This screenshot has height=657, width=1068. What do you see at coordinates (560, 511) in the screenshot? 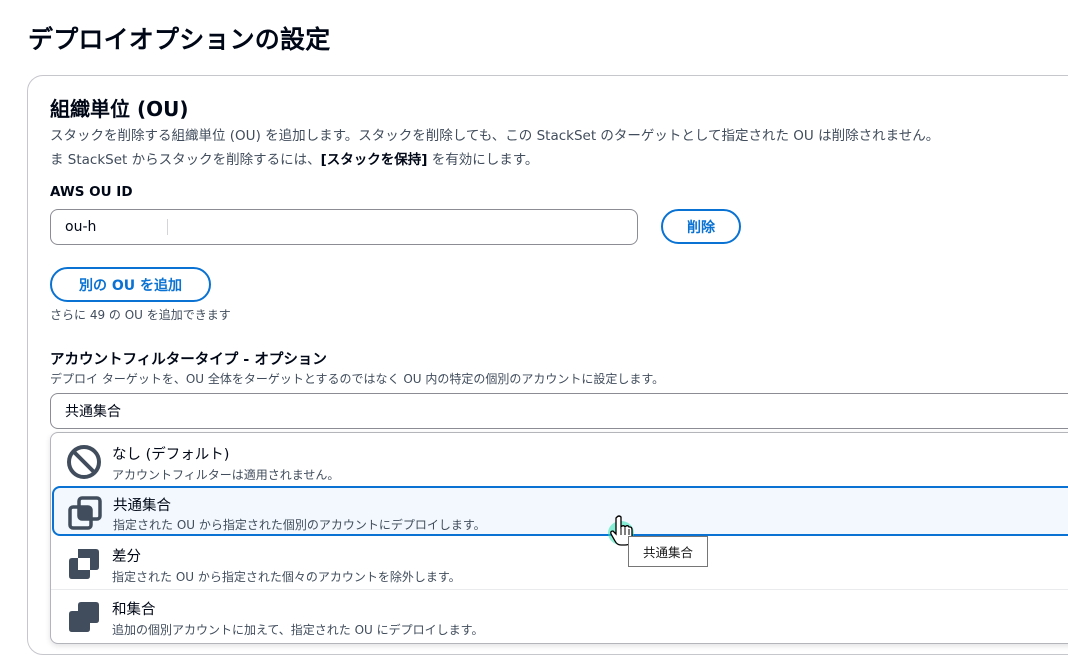
I see `option-intersection: 共通集合 指定された OU から指定された個別のアカウントにデプロイします。` at bounding box center [560, 511].